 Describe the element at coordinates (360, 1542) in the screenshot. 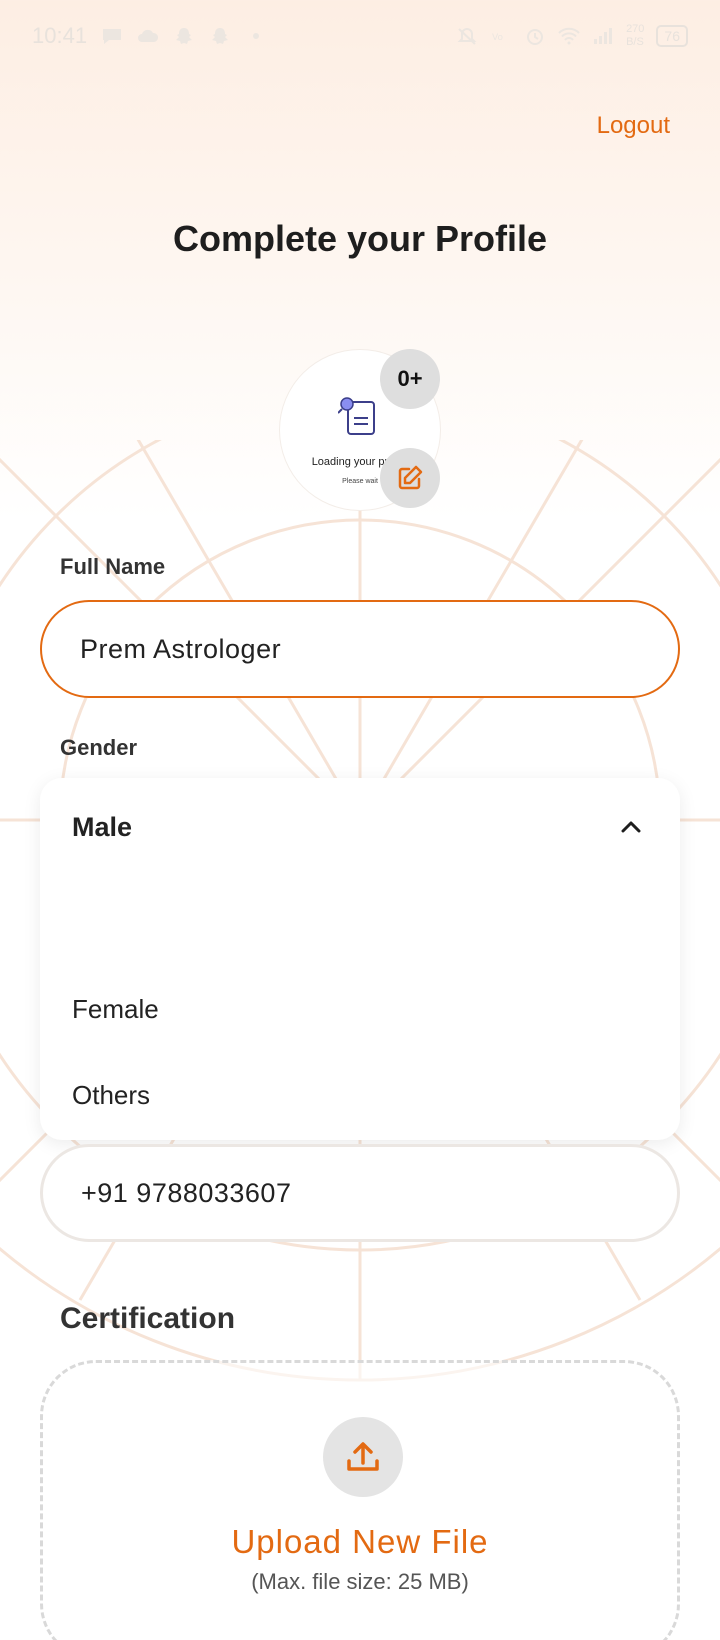

I see `upload-title: Upload New File` at that location.